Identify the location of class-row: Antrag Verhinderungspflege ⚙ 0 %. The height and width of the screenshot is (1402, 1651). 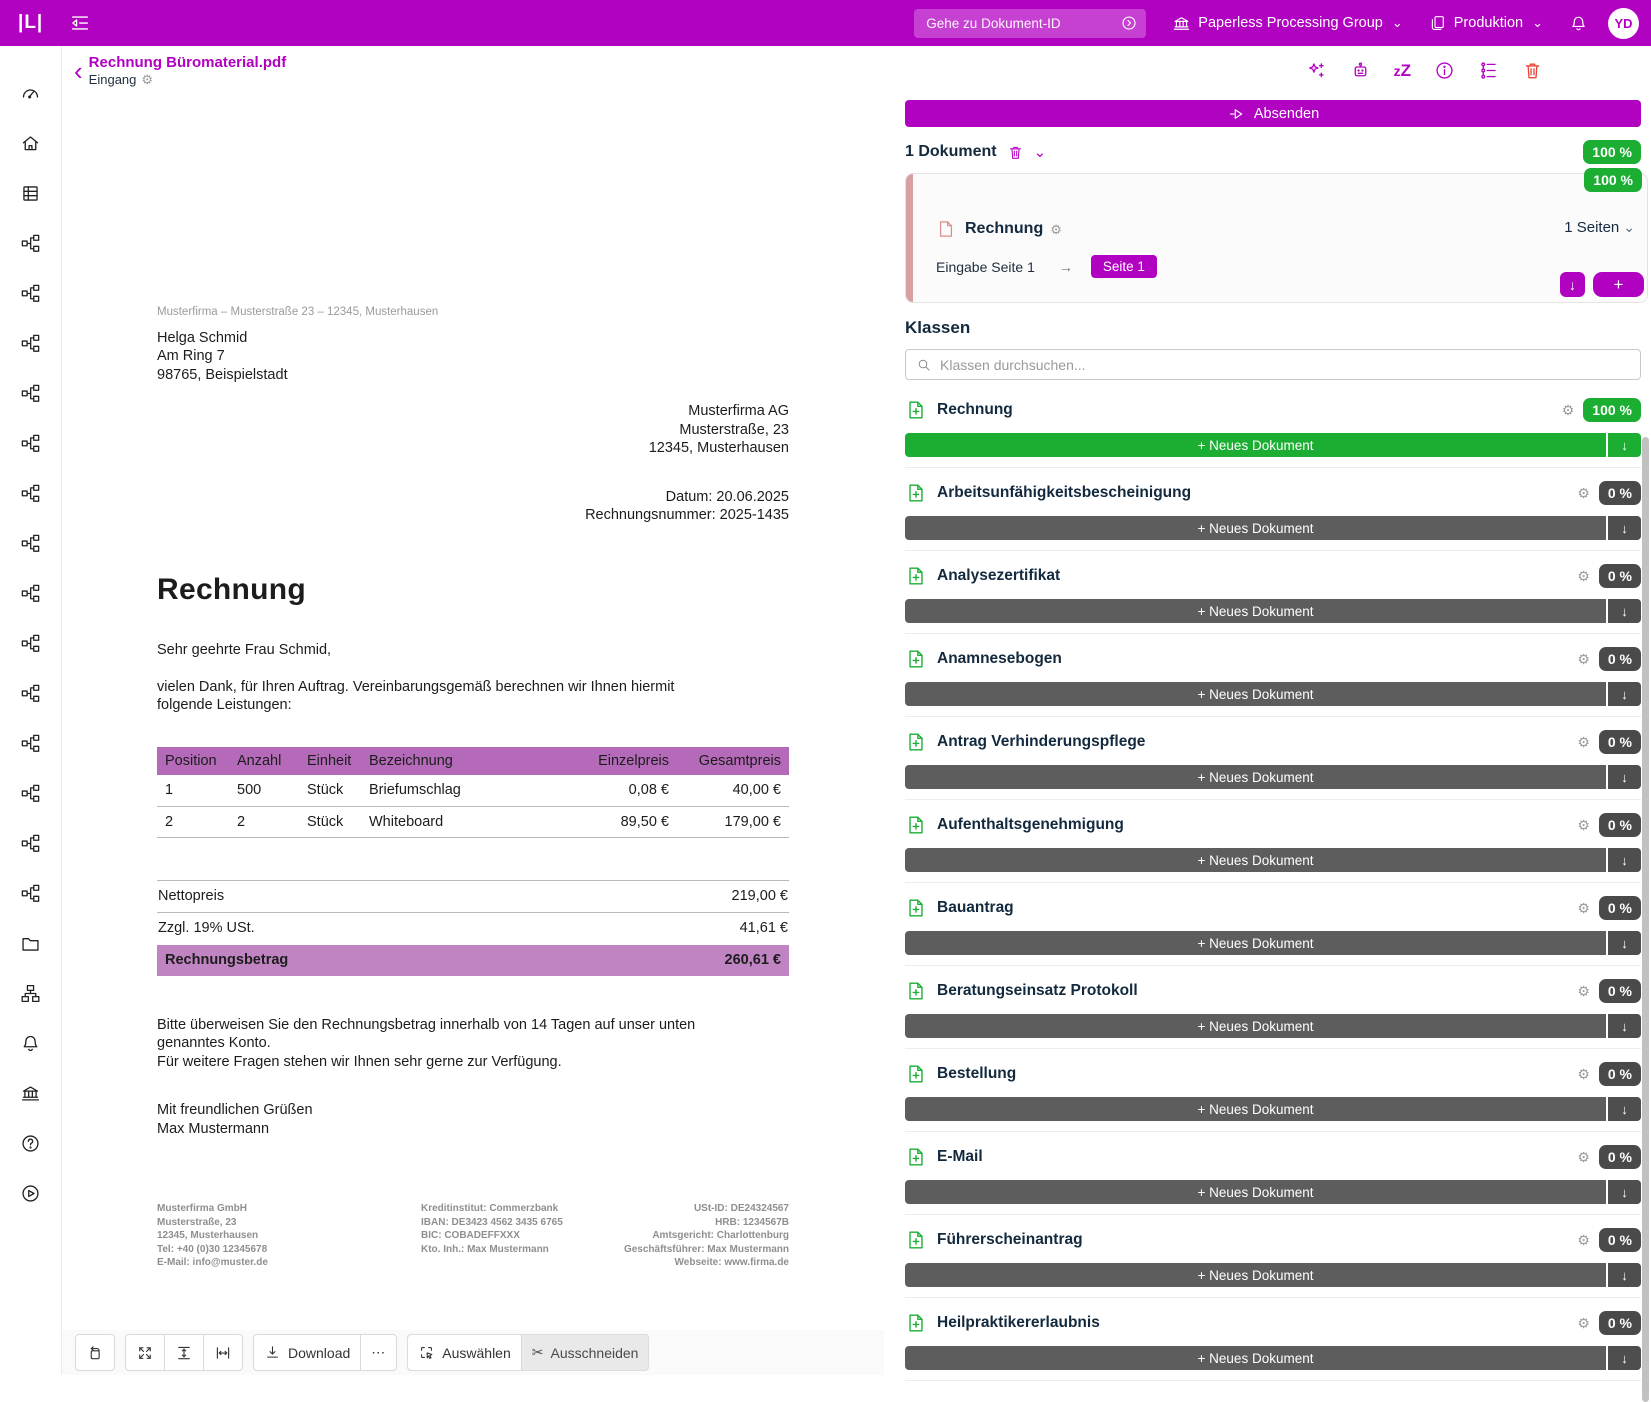
(1273, 742).